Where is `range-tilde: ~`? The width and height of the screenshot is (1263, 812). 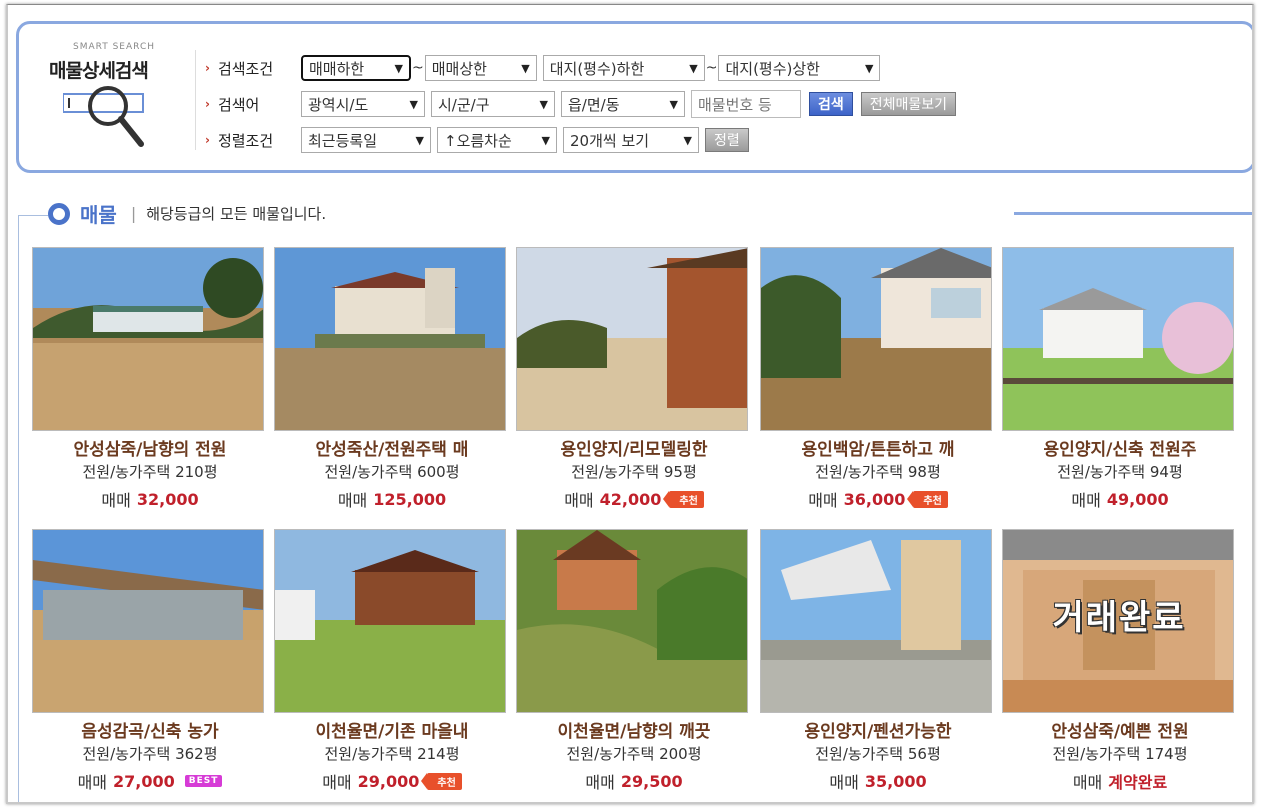
range-tilde: ~ is located at coordinates (711, 68).